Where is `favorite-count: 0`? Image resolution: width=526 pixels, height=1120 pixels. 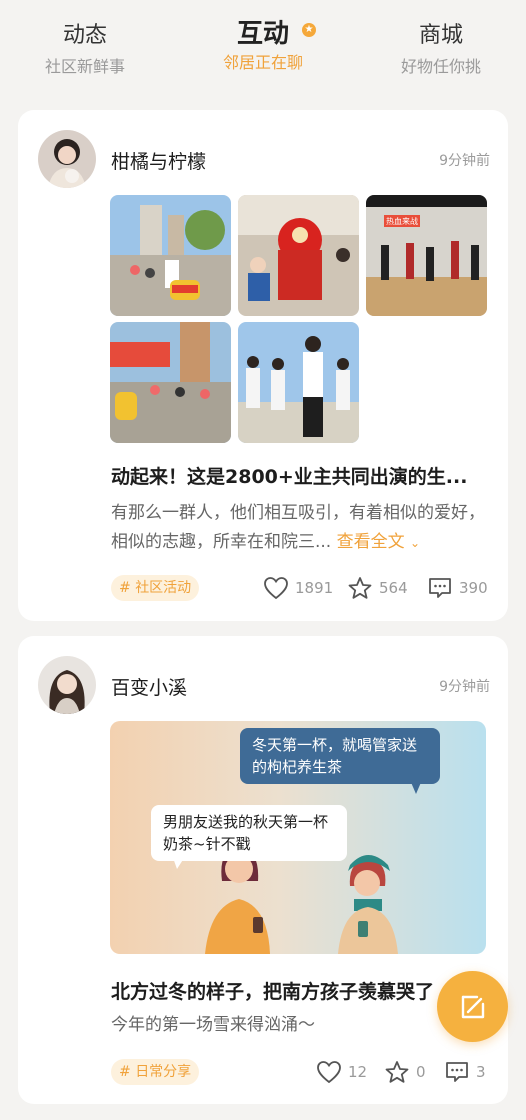
favorite-count: 0 is located at coordinates (421, 1072).